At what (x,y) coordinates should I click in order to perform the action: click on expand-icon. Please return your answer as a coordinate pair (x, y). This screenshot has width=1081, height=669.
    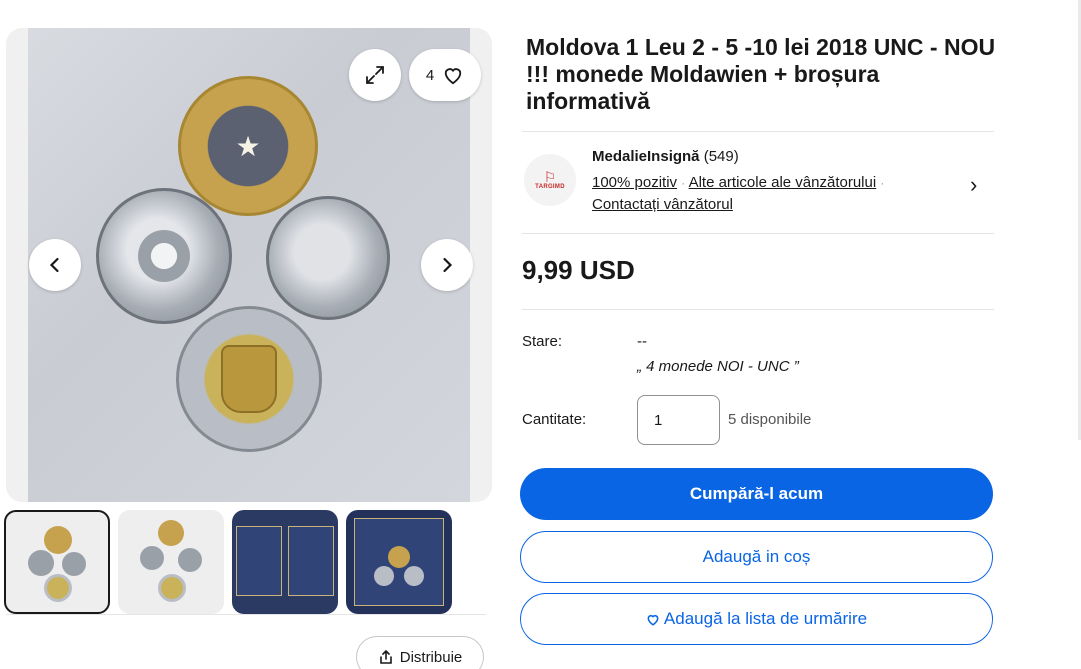
    Looking at the image, I should click on (375, 75).